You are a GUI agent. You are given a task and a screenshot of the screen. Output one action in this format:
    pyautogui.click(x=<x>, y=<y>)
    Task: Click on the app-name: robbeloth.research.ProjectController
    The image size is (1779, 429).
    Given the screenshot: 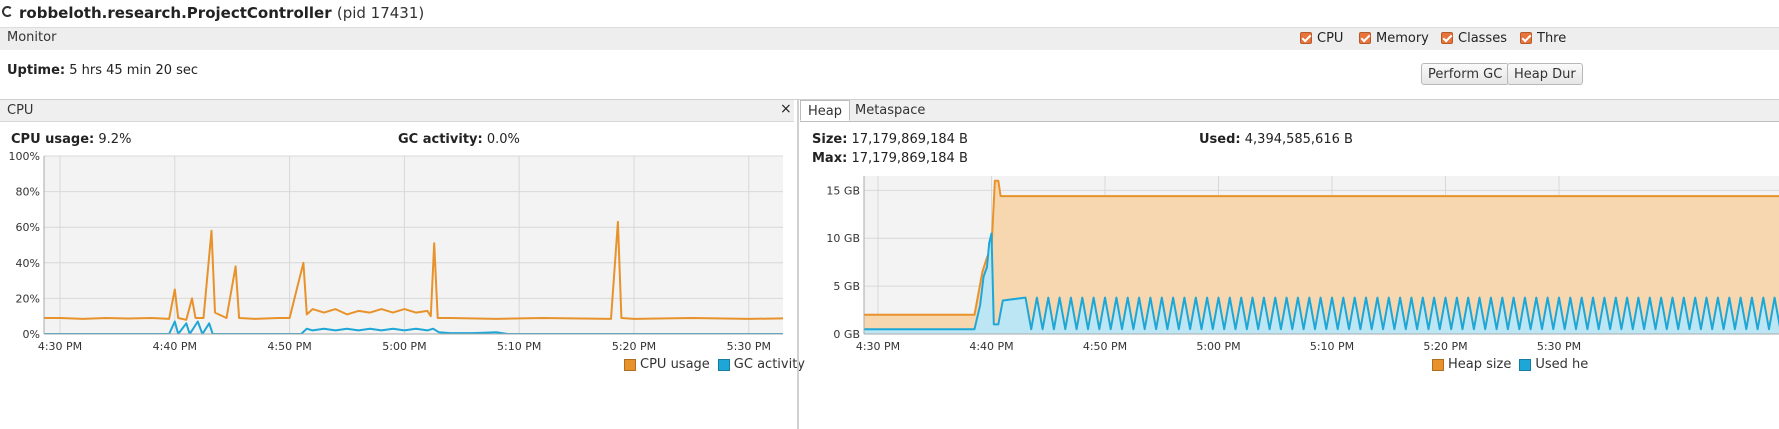 What is the action you would take?
    pyautogui.click(x=175, y=13)
    